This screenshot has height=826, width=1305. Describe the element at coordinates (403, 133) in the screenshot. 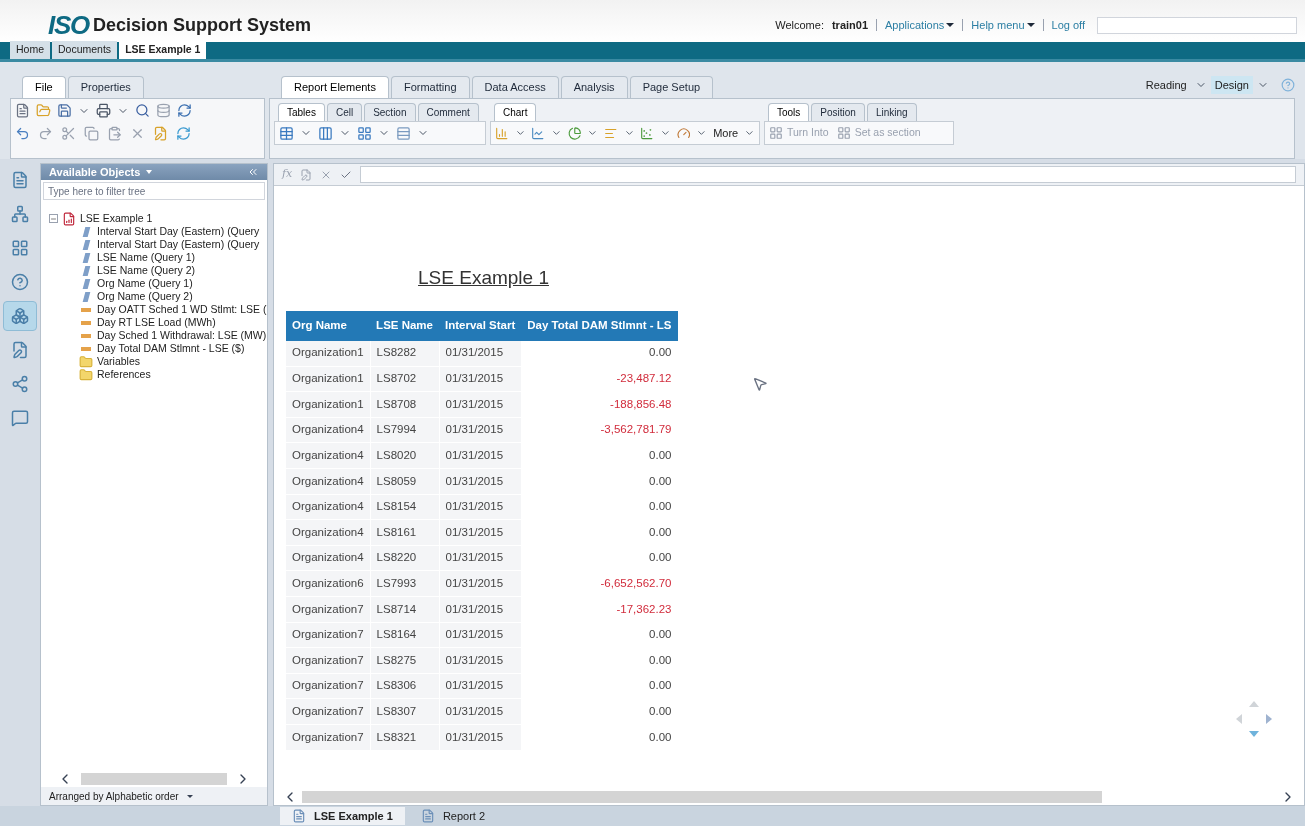

I see `rows-icon` at that location.